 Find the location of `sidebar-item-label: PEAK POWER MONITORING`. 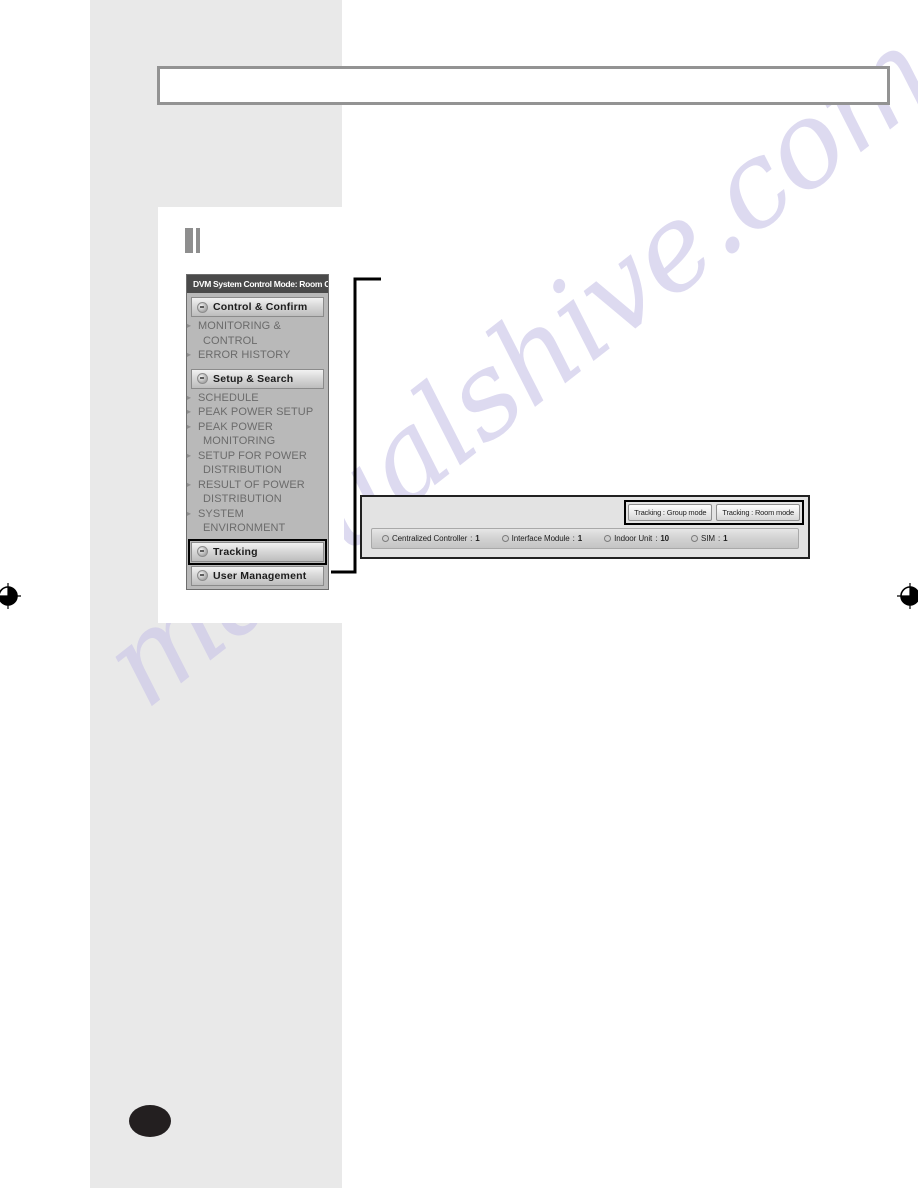

sidebar-item-label: PEAK POWER MONITORING is located at coordinates (237, 434).